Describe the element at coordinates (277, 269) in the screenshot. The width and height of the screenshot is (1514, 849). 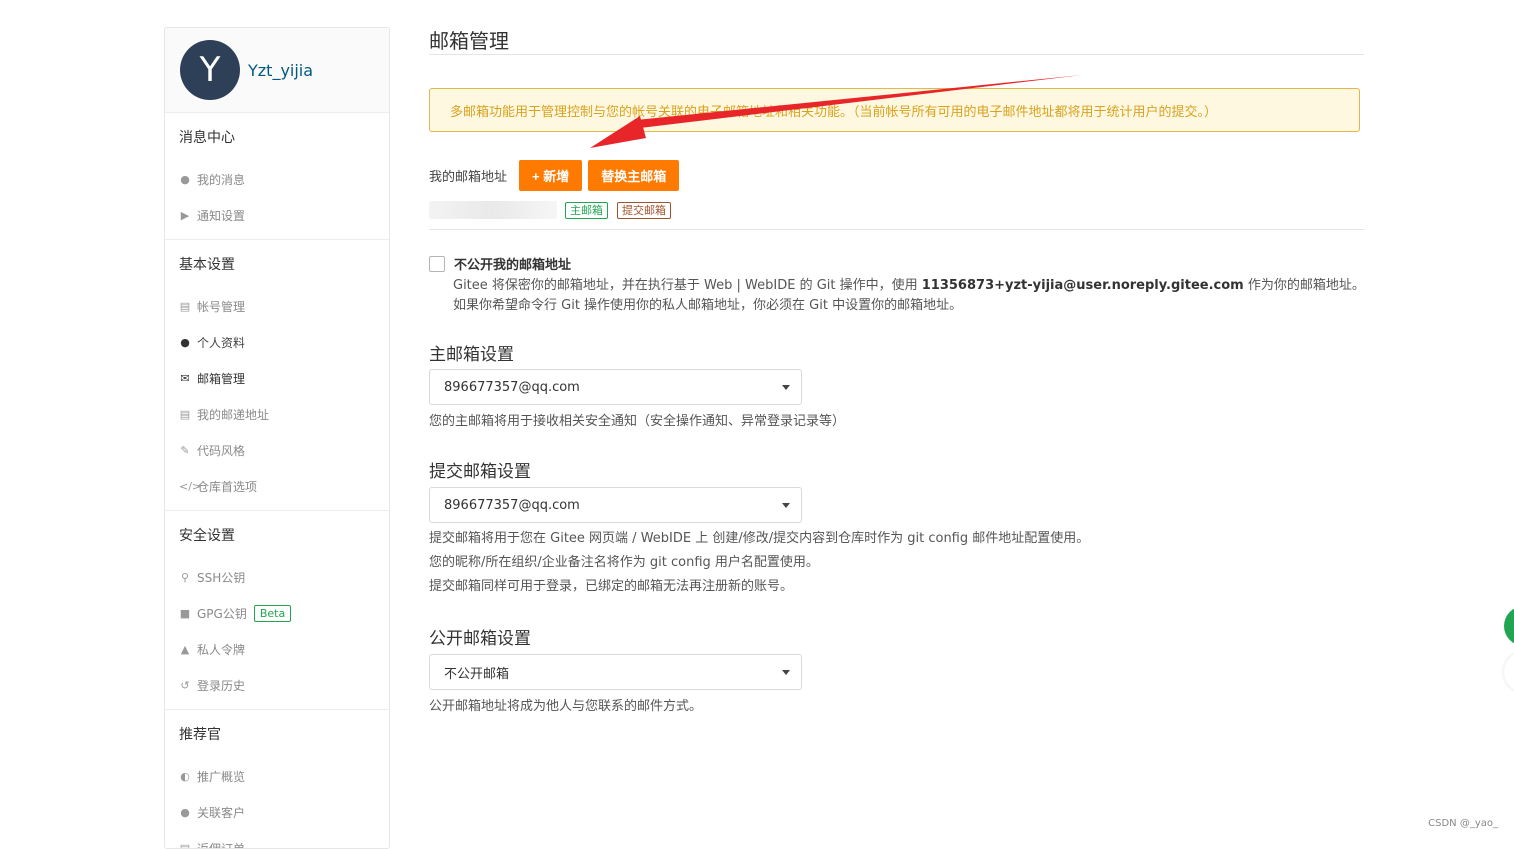
I see `sidebar-section-title: 基本设置` at that location.